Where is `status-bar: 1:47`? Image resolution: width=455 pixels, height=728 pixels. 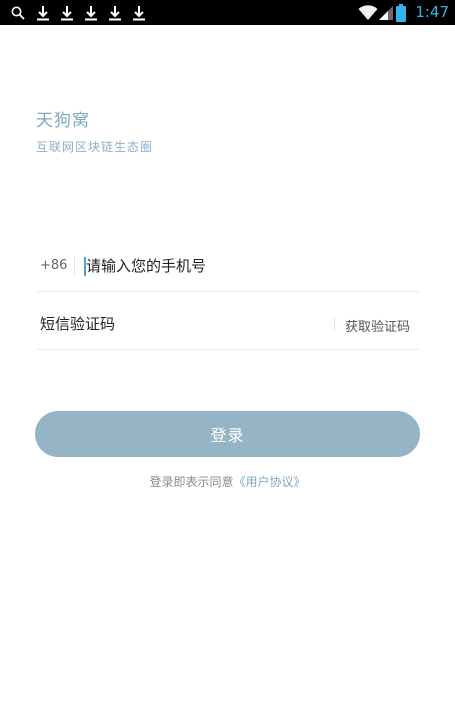
status-bar: 1:47 is located at coordinates (227, 12).